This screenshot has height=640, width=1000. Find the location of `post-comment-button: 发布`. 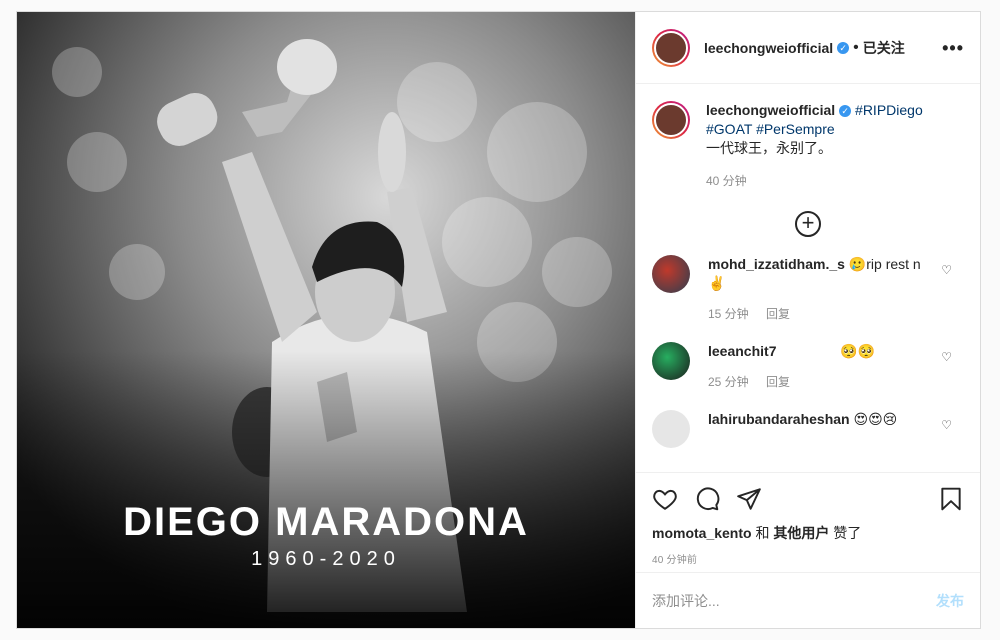

post-comment-button: 发布 is located at coordinates (950, 601).